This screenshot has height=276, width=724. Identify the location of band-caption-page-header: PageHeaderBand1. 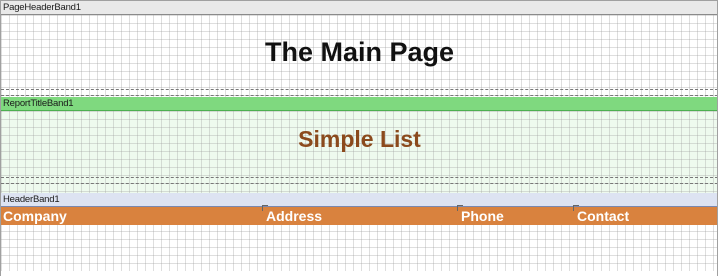
(359, 8).